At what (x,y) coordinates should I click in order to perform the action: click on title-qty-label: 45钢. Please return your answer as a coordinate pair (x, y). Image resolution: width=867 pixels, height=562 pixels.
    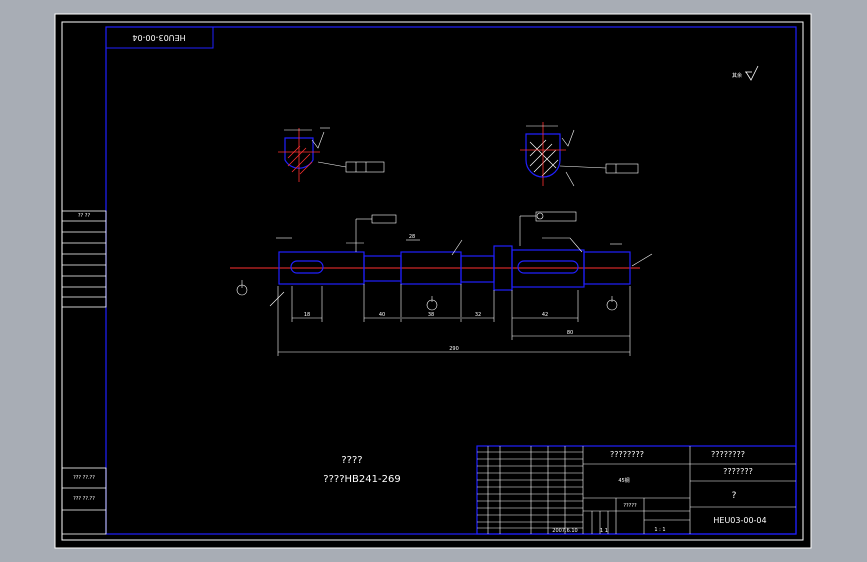
    Looking at the image, I should click on (623, 480).